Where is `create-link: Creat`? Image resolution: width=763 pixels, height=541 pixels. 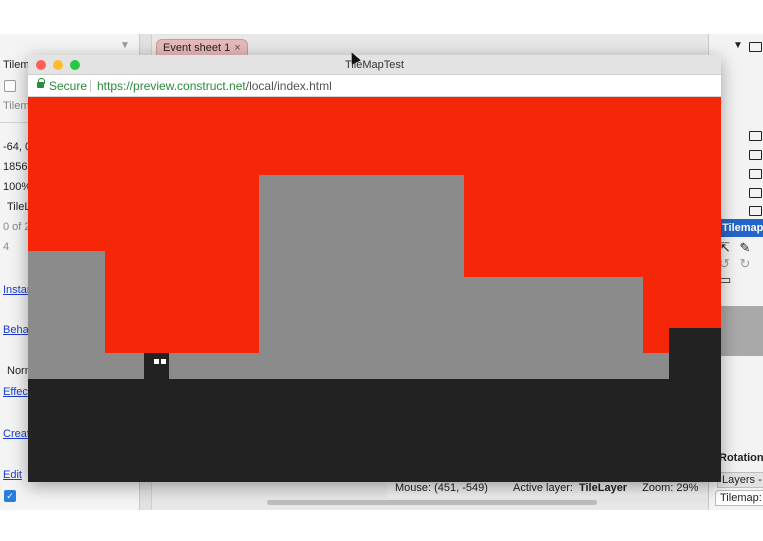 create-link: Creat is located at coordinates (16, 434).